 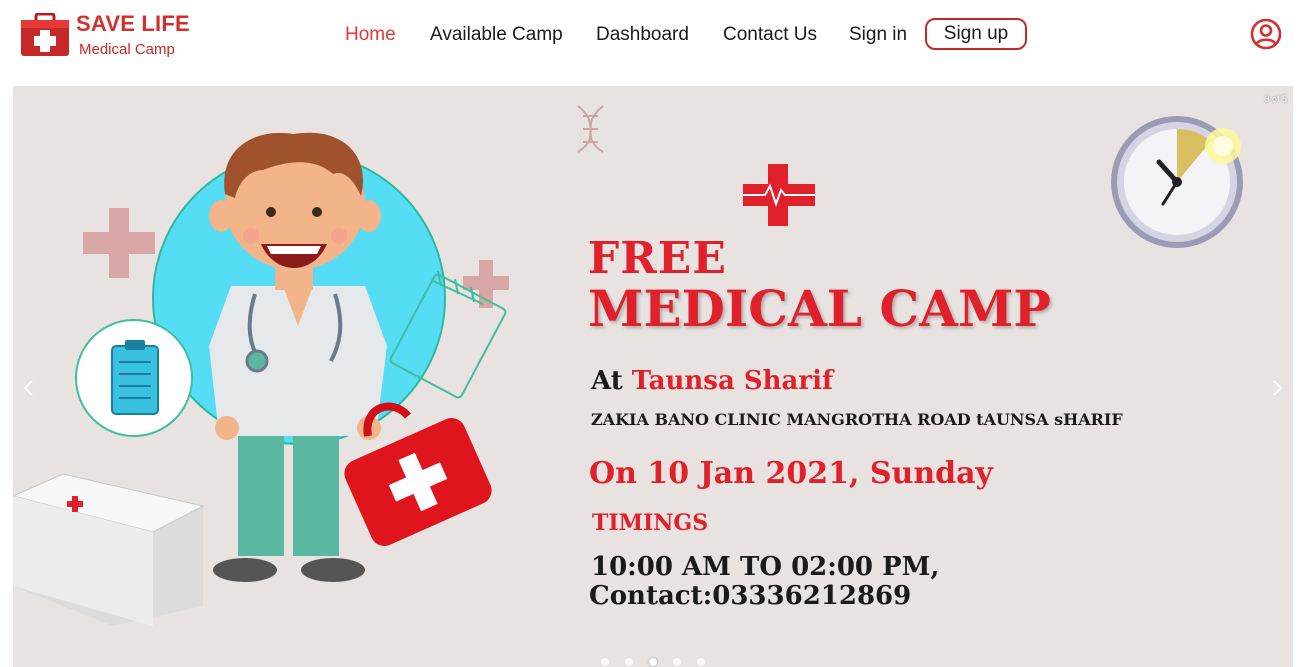 I want to click on user-circle-icon, so click(x=1266, y=34).